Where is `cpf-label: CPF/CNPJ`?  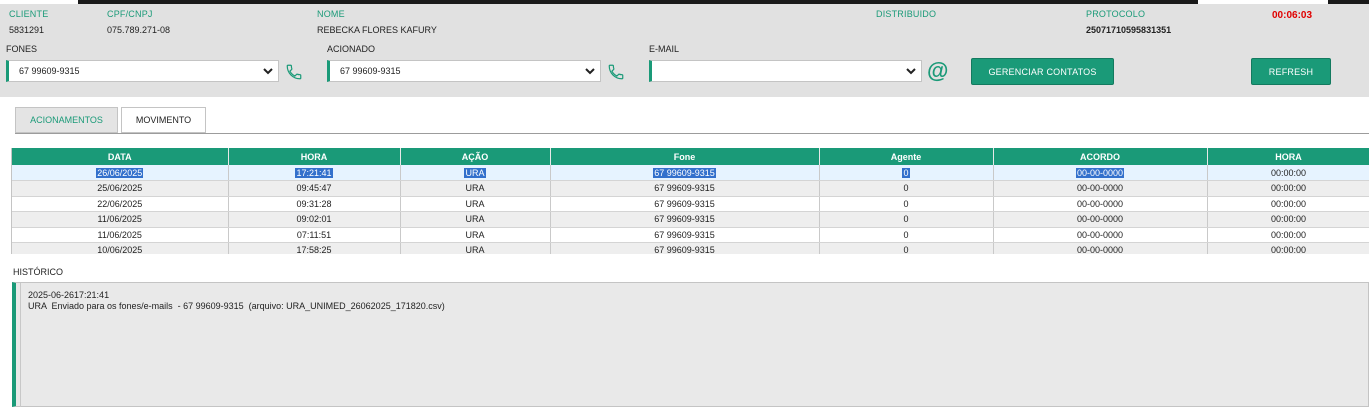
cpf-label: CPF/CNPJ is located at coordinates (130, 14).